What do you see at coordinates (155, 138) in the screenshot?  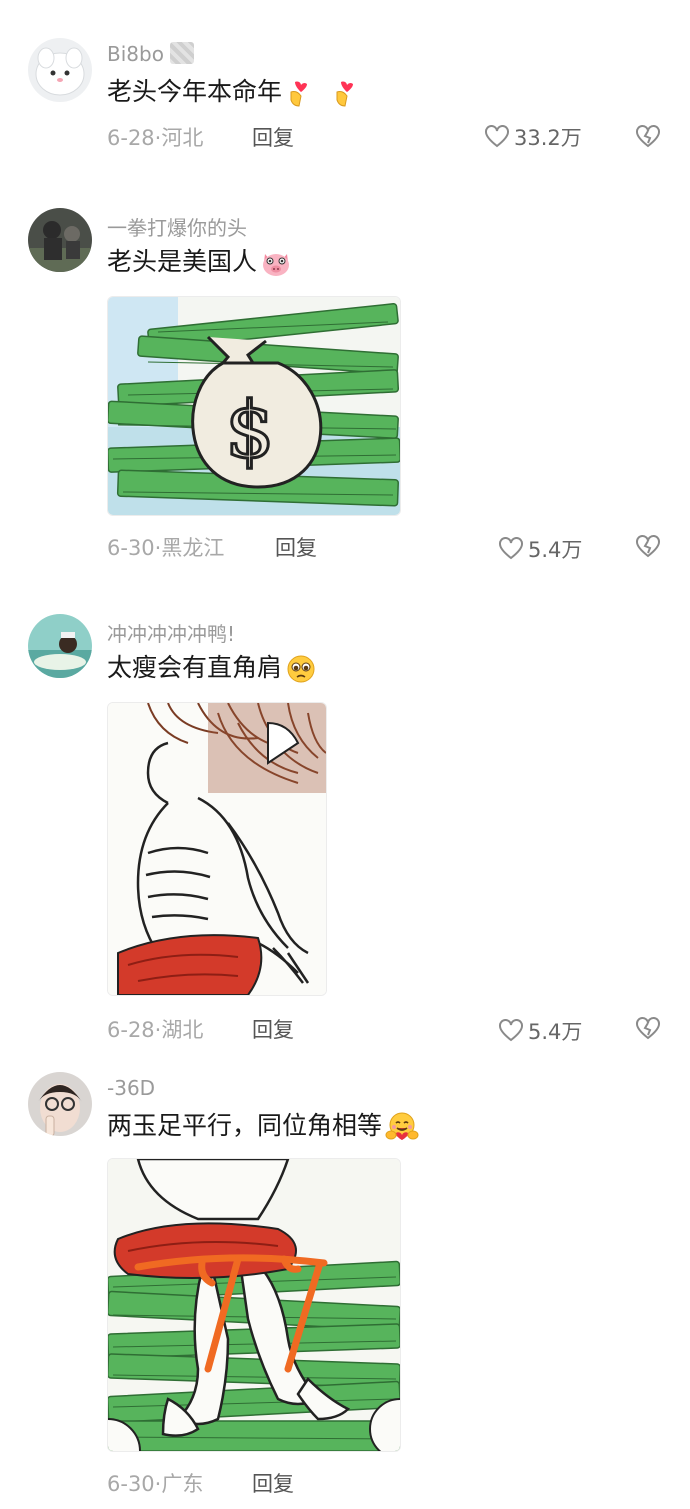 I see `comment-meta: 6-28·河北` at bounding box center [155, 138].